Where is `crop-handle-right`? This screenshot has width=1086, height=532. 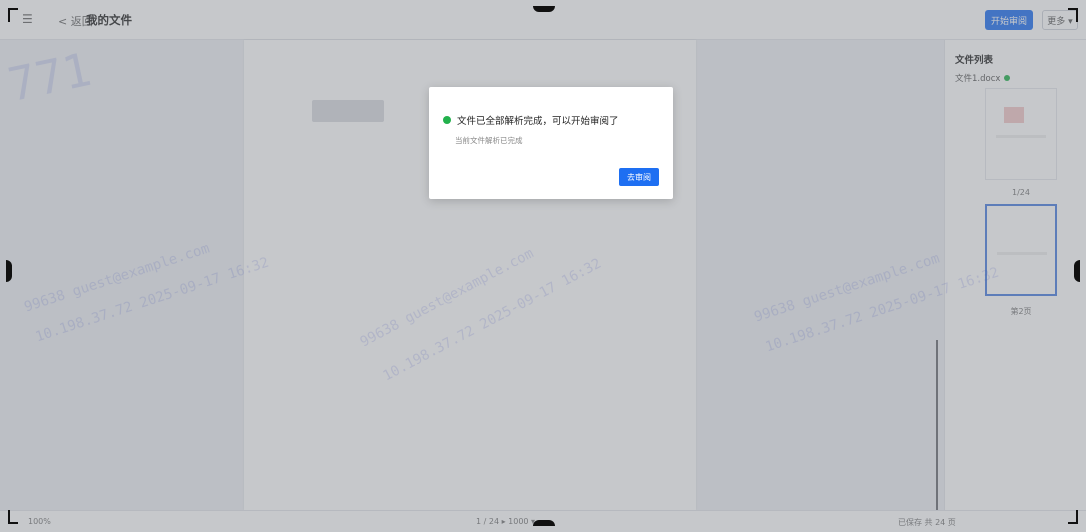
crop-handle-right is located at coordinates (1077, 271).